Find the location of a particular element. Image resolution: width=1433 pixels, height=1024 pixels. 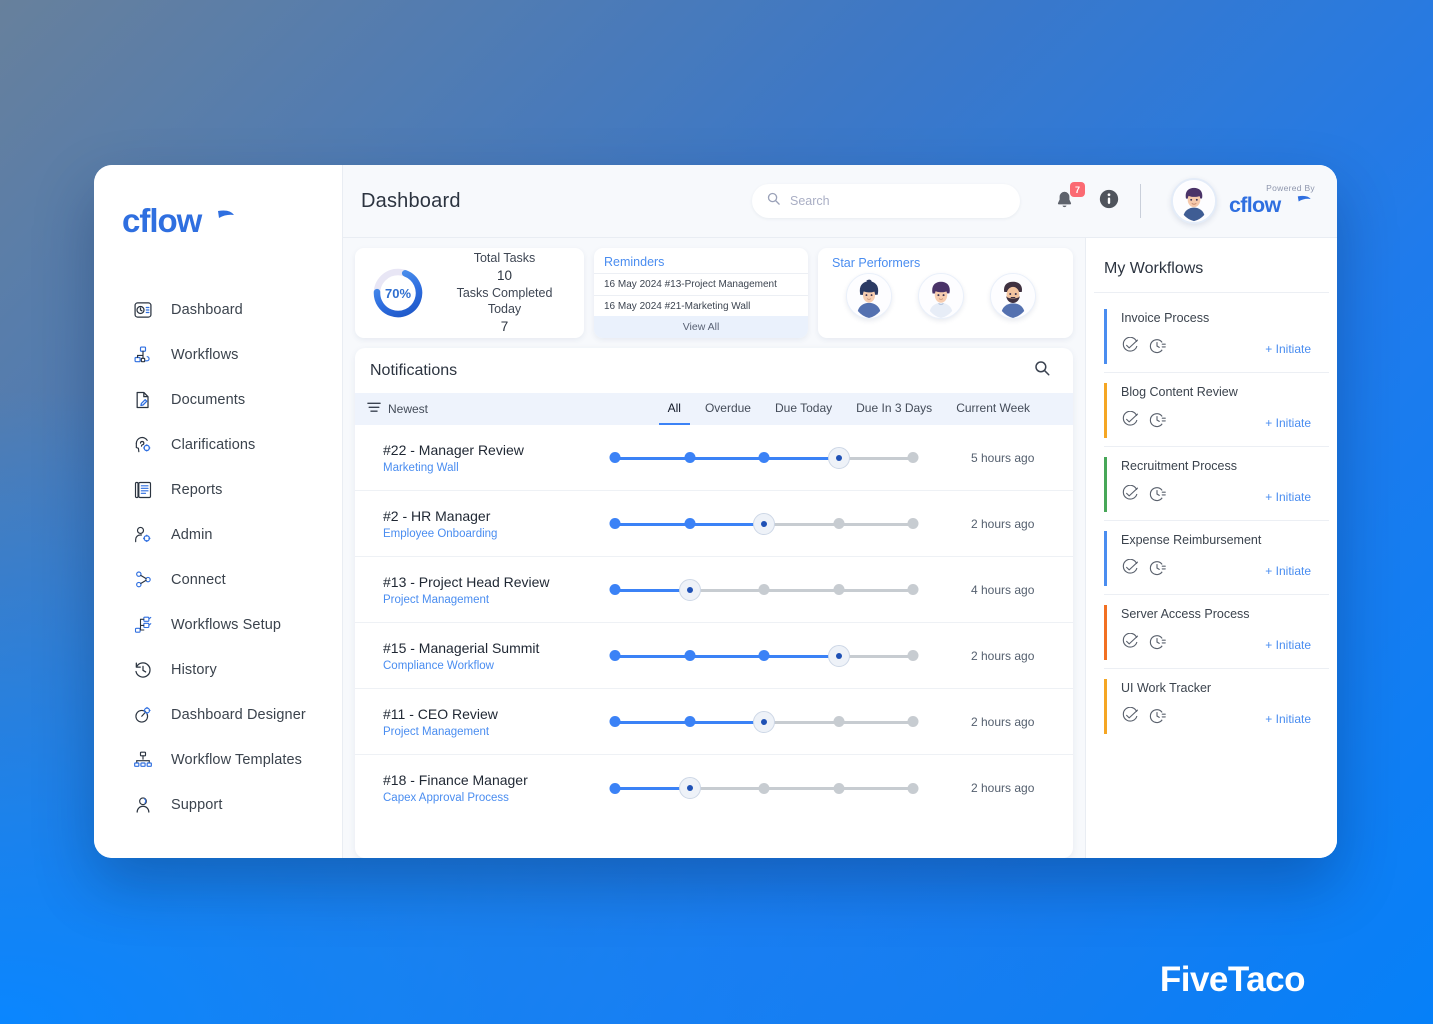

notification-workflow-link: Capex Approval Process is located at coordinates (497, 798).